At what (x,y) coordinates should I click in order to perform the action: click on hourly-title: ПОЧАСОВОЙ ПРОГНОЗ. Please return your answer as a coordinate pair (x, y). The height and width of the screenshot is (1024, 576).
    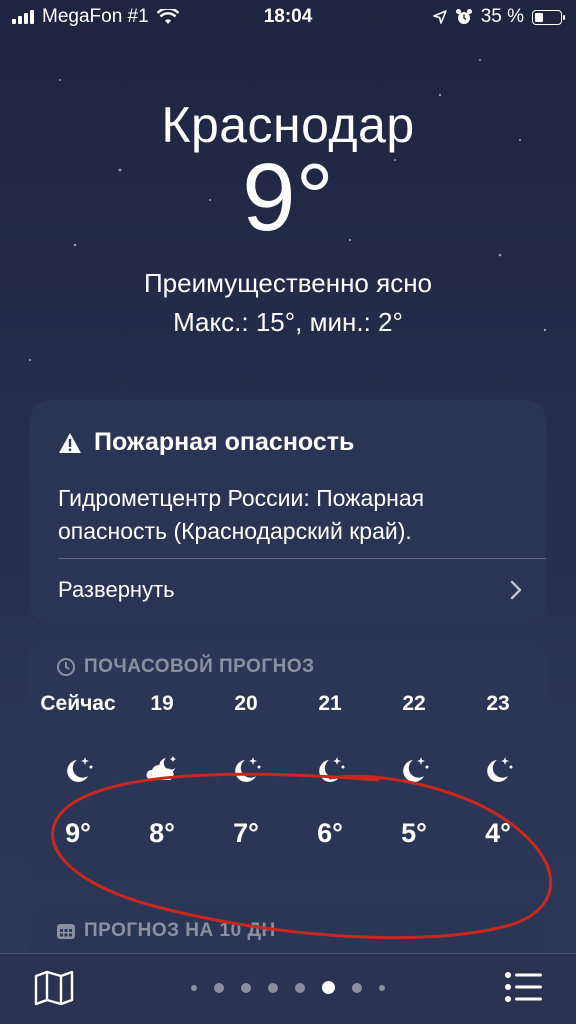
    Looking at the image, I should click on (185, 667).